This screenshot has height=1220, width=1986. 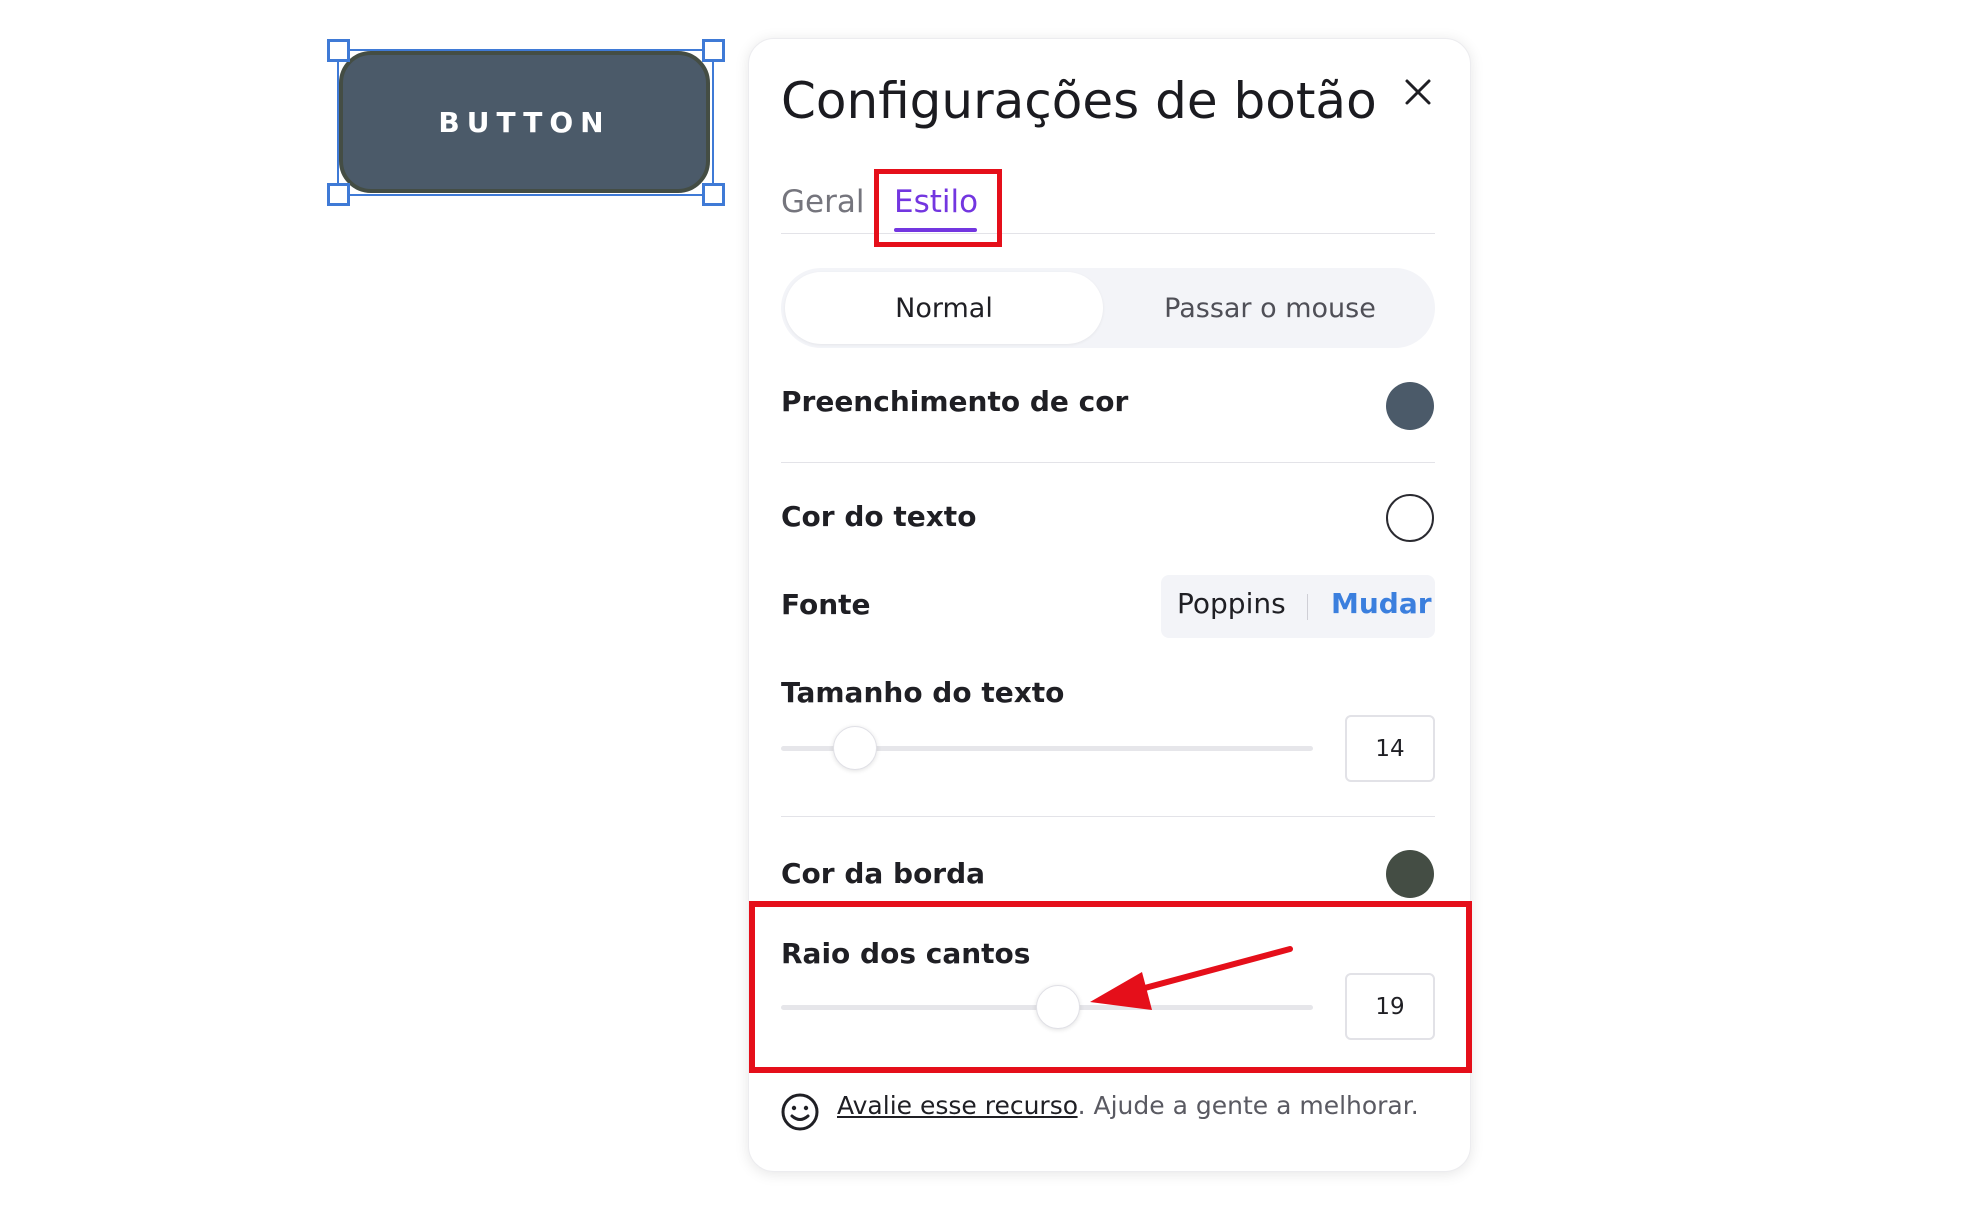 I want to click on feedback-suffix: . Ajude a gente a melhorar., so click(x=1248, y=1105).